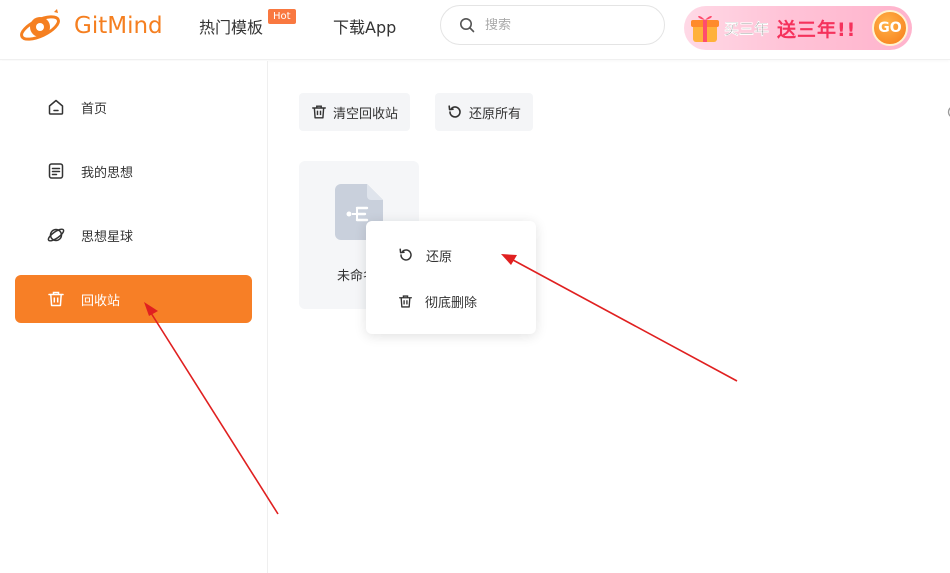  Describe the element at coordinates (94, 109) in the screenshot. I see `sidebar-item-label: 首页` at that location.